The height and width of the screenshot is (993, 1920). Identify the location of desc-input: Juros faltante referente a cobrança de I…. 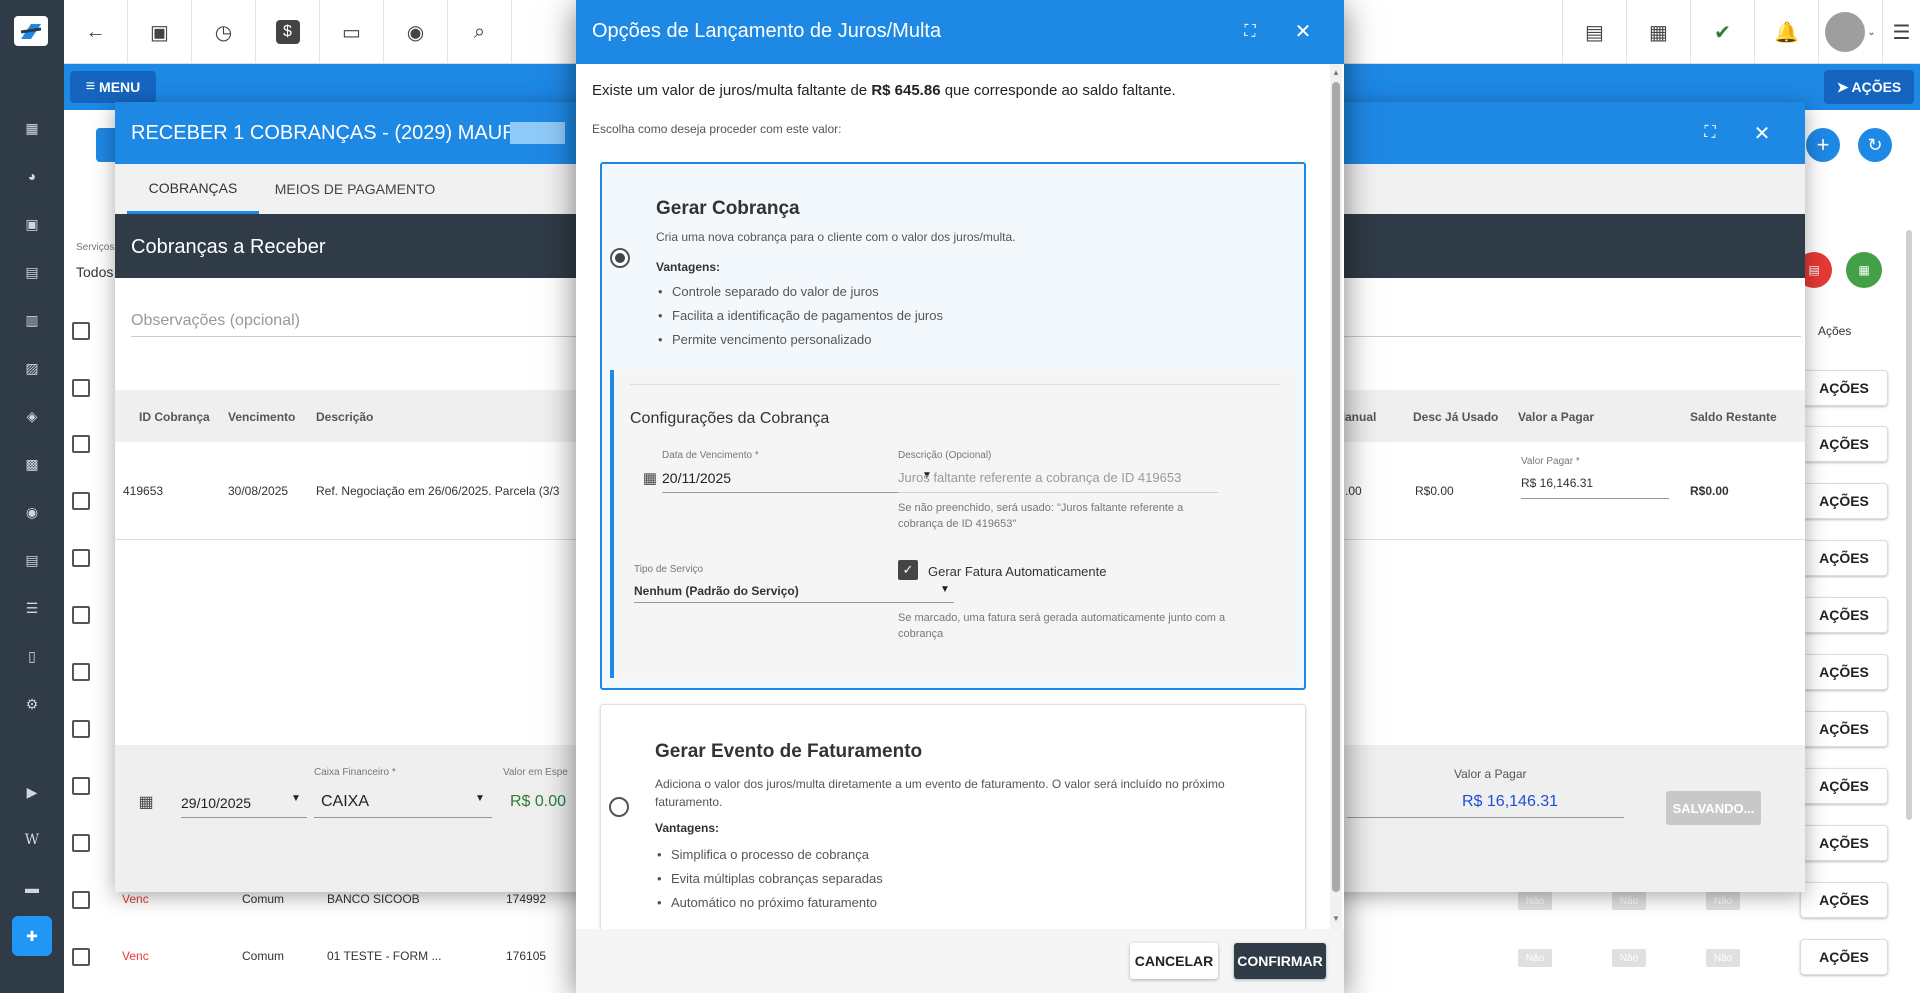
(1039, 477).